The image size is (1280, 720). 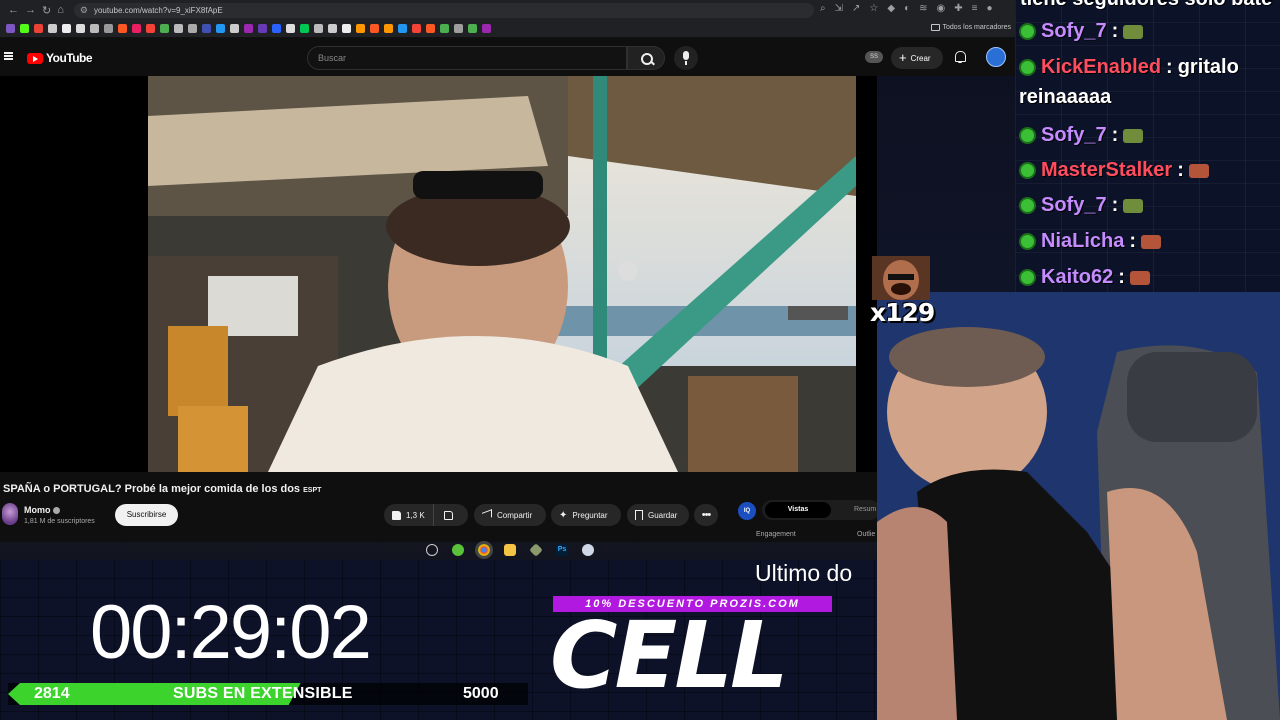 I want to click on os-taskbar: Ps, so click(x=438, y=551).